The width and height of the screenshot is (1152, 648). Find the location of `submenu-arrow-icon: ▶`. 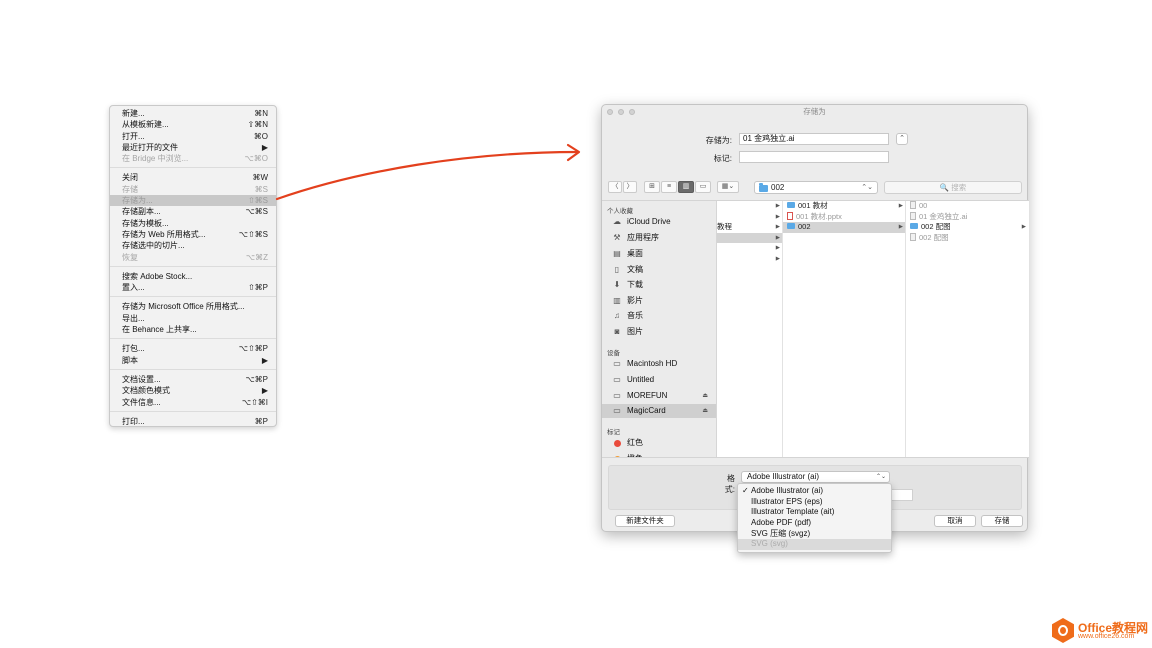

submenu-arrow-icon: ▶ is located at coordinates (264, 147).